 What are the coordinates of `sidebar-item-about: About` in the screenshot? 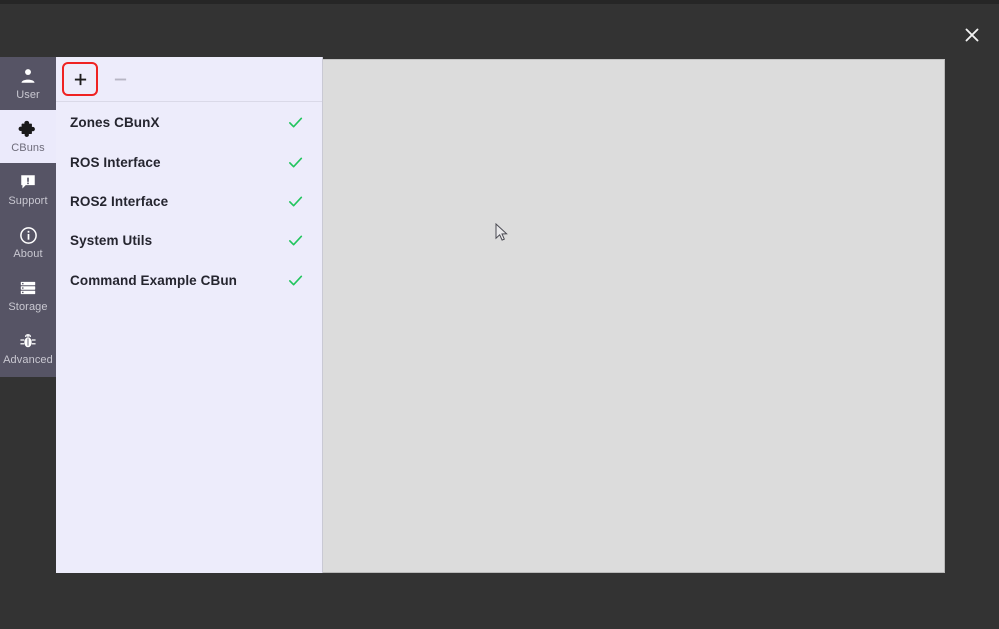 It's located at (28, 242).